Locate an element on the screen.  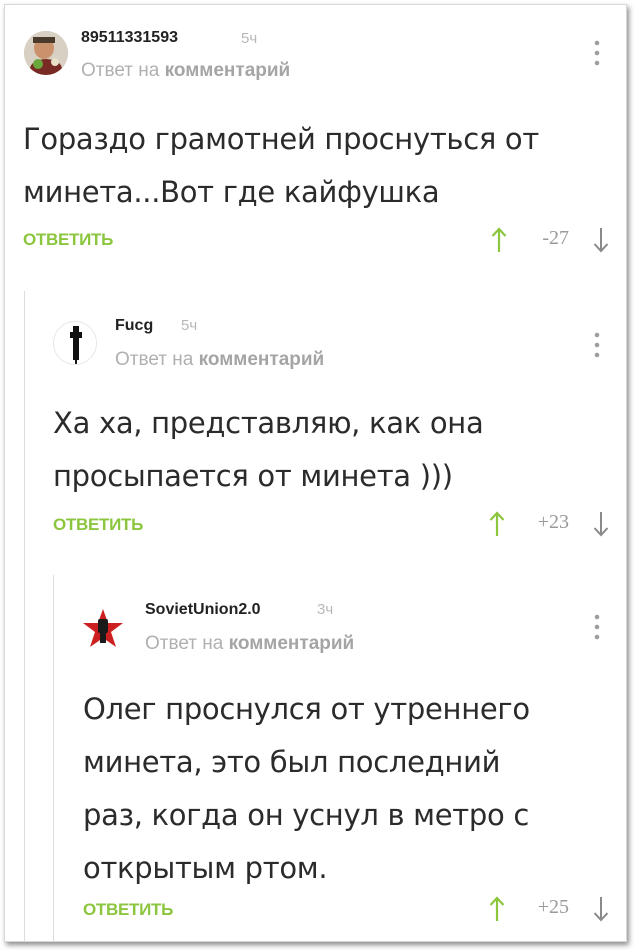
comment-text-line: открытым ртом. is located at coordinates (205, 868).